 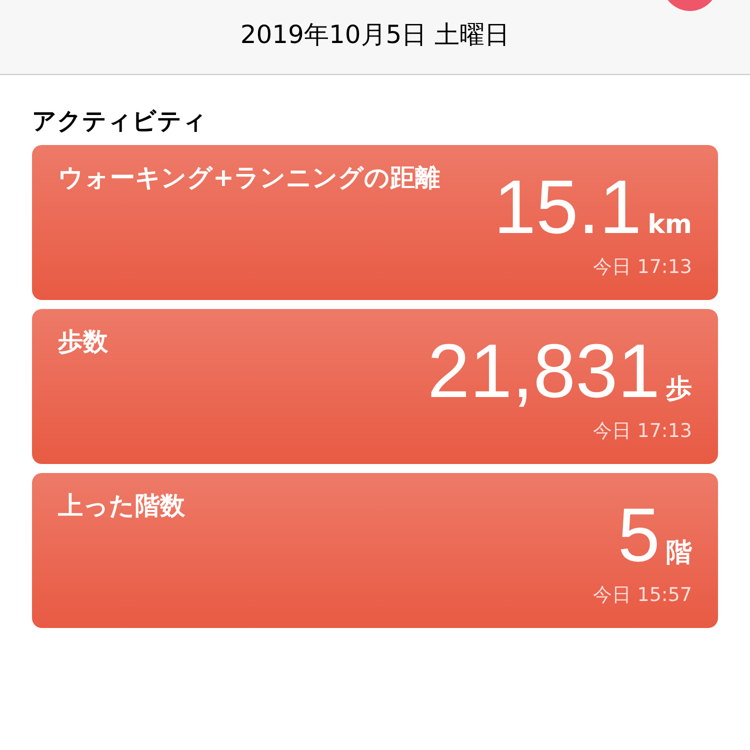 I want to click on card-value: 15.1, so click(x=568, y=208).